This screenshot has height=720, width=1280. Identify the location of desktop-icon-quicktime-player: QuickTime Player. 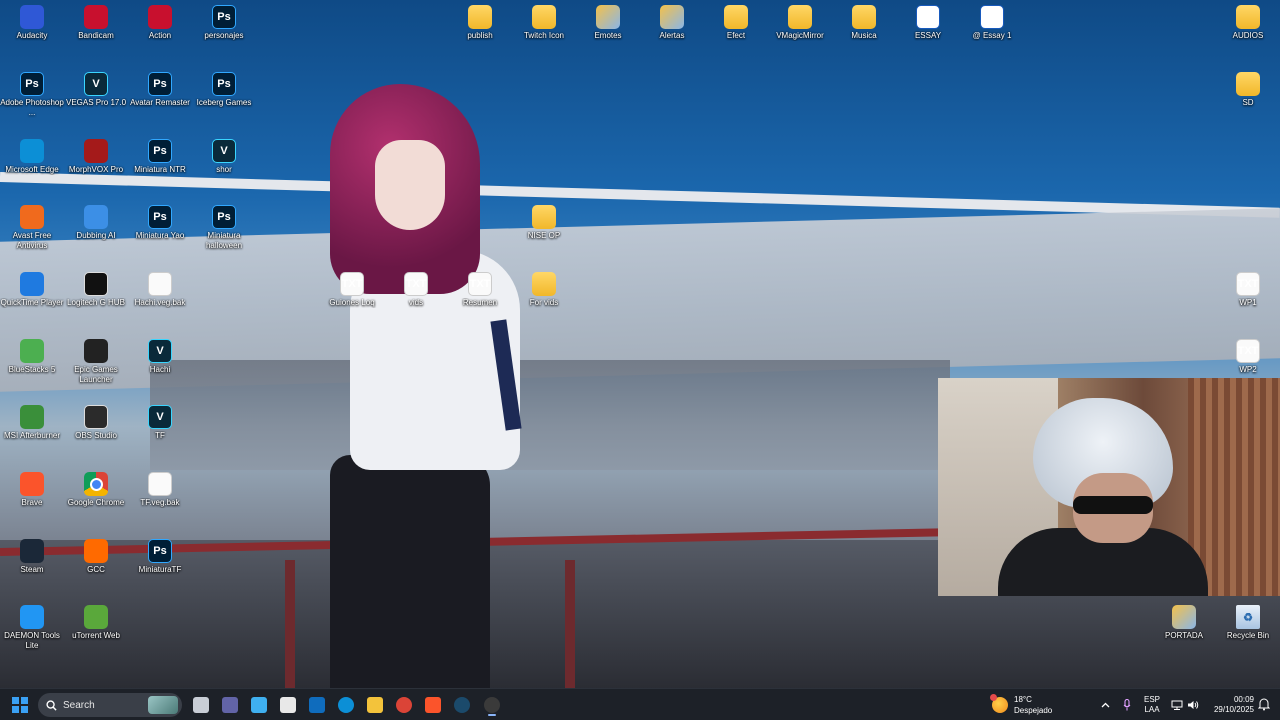
(32, 290).